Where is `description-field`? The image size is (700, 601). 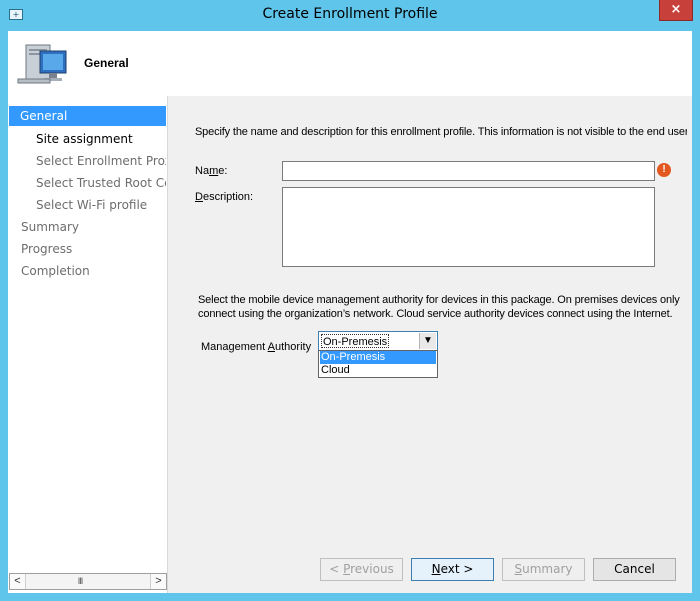 description-field is located at coordinates (468, 227).